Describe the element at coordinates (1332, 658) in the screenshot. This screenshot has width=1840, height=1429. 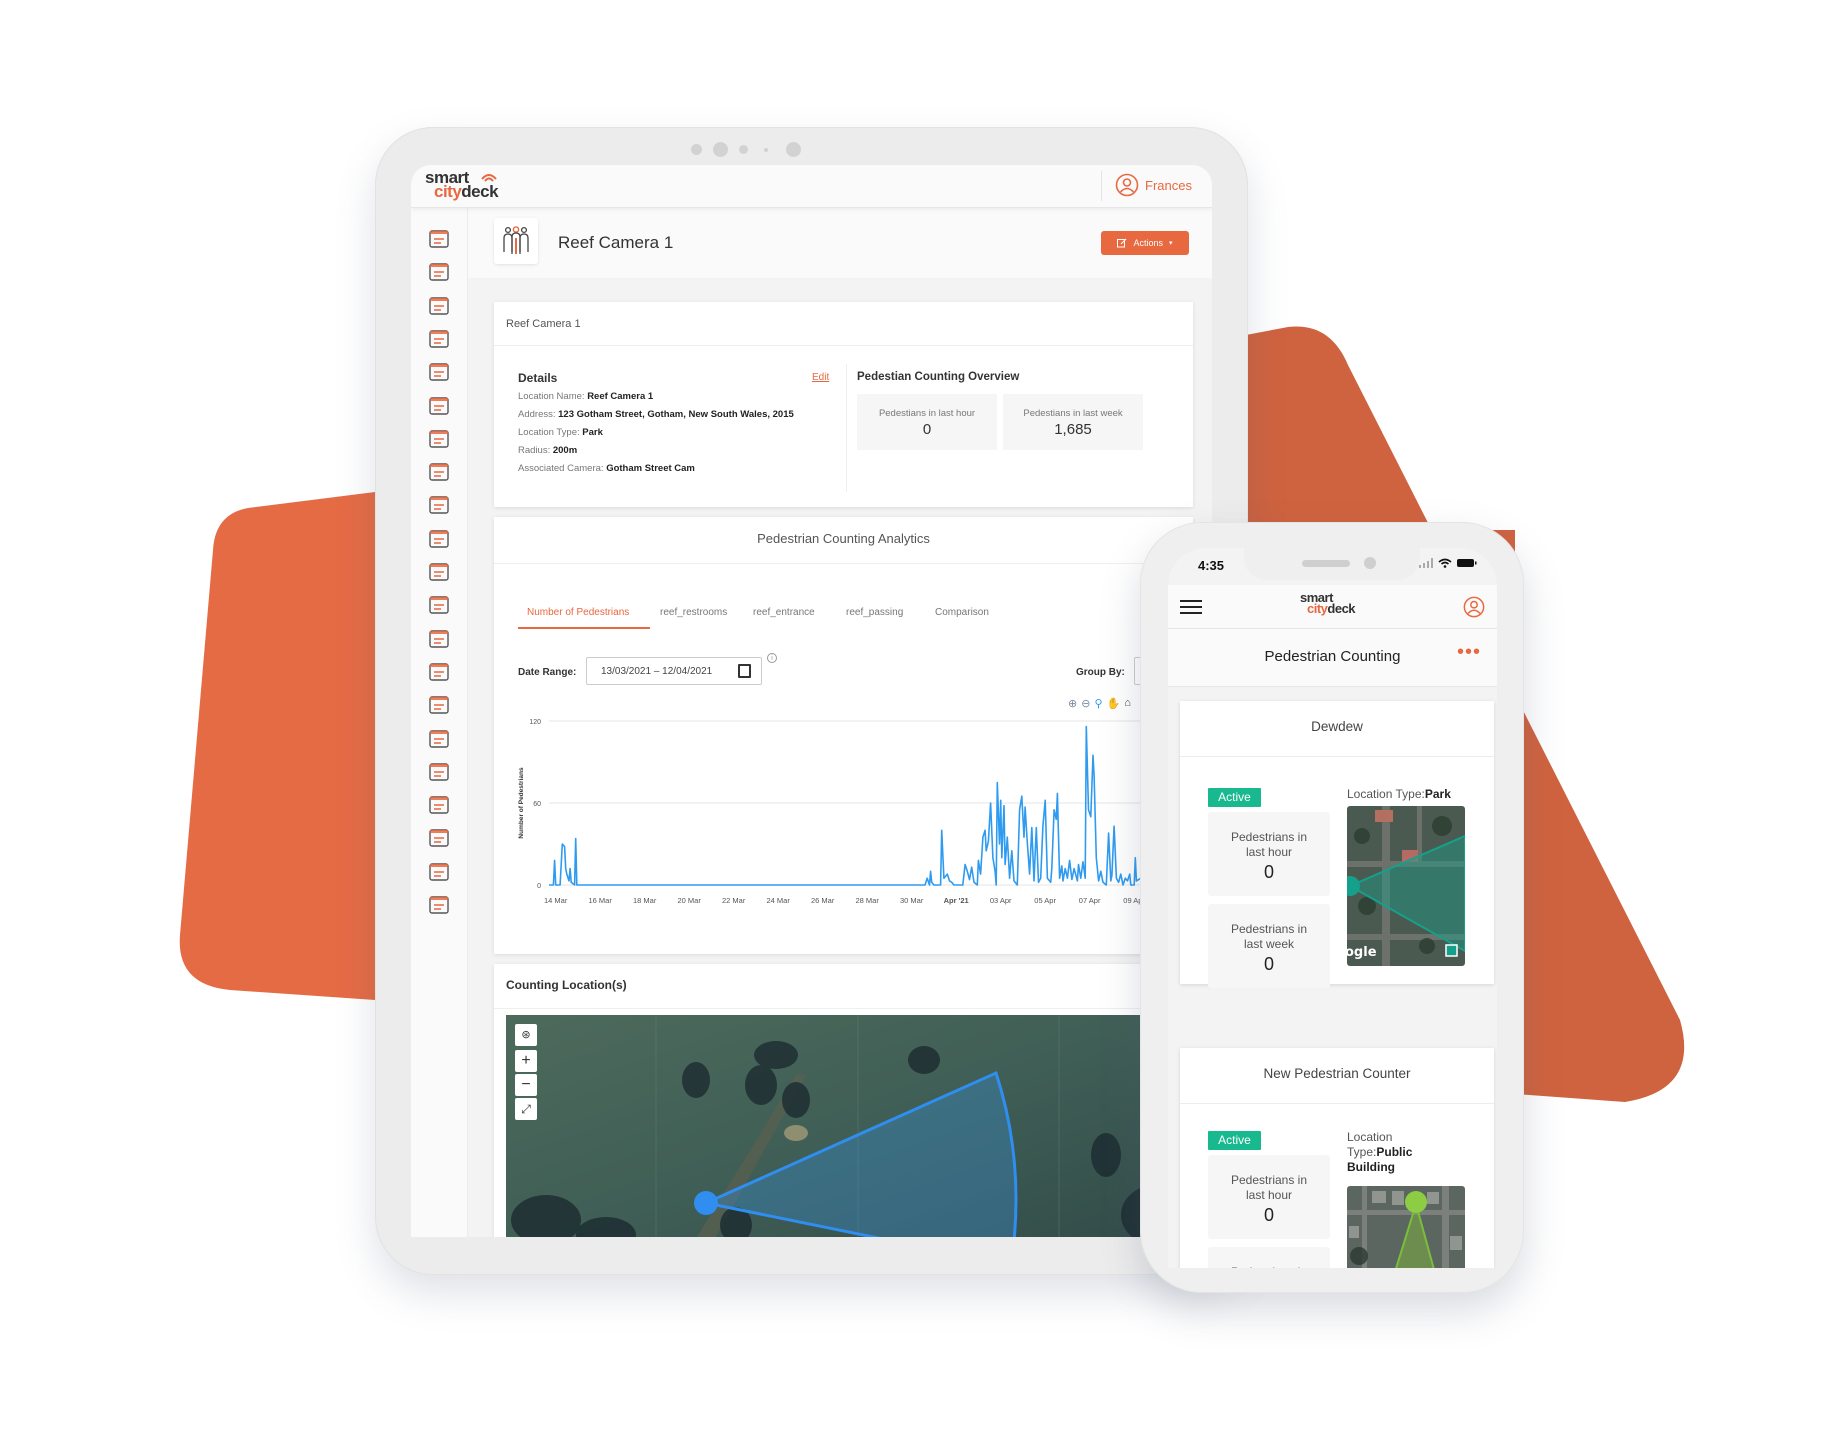
I see `phone-title-bar: Pedestrian Counting •••` at that location.